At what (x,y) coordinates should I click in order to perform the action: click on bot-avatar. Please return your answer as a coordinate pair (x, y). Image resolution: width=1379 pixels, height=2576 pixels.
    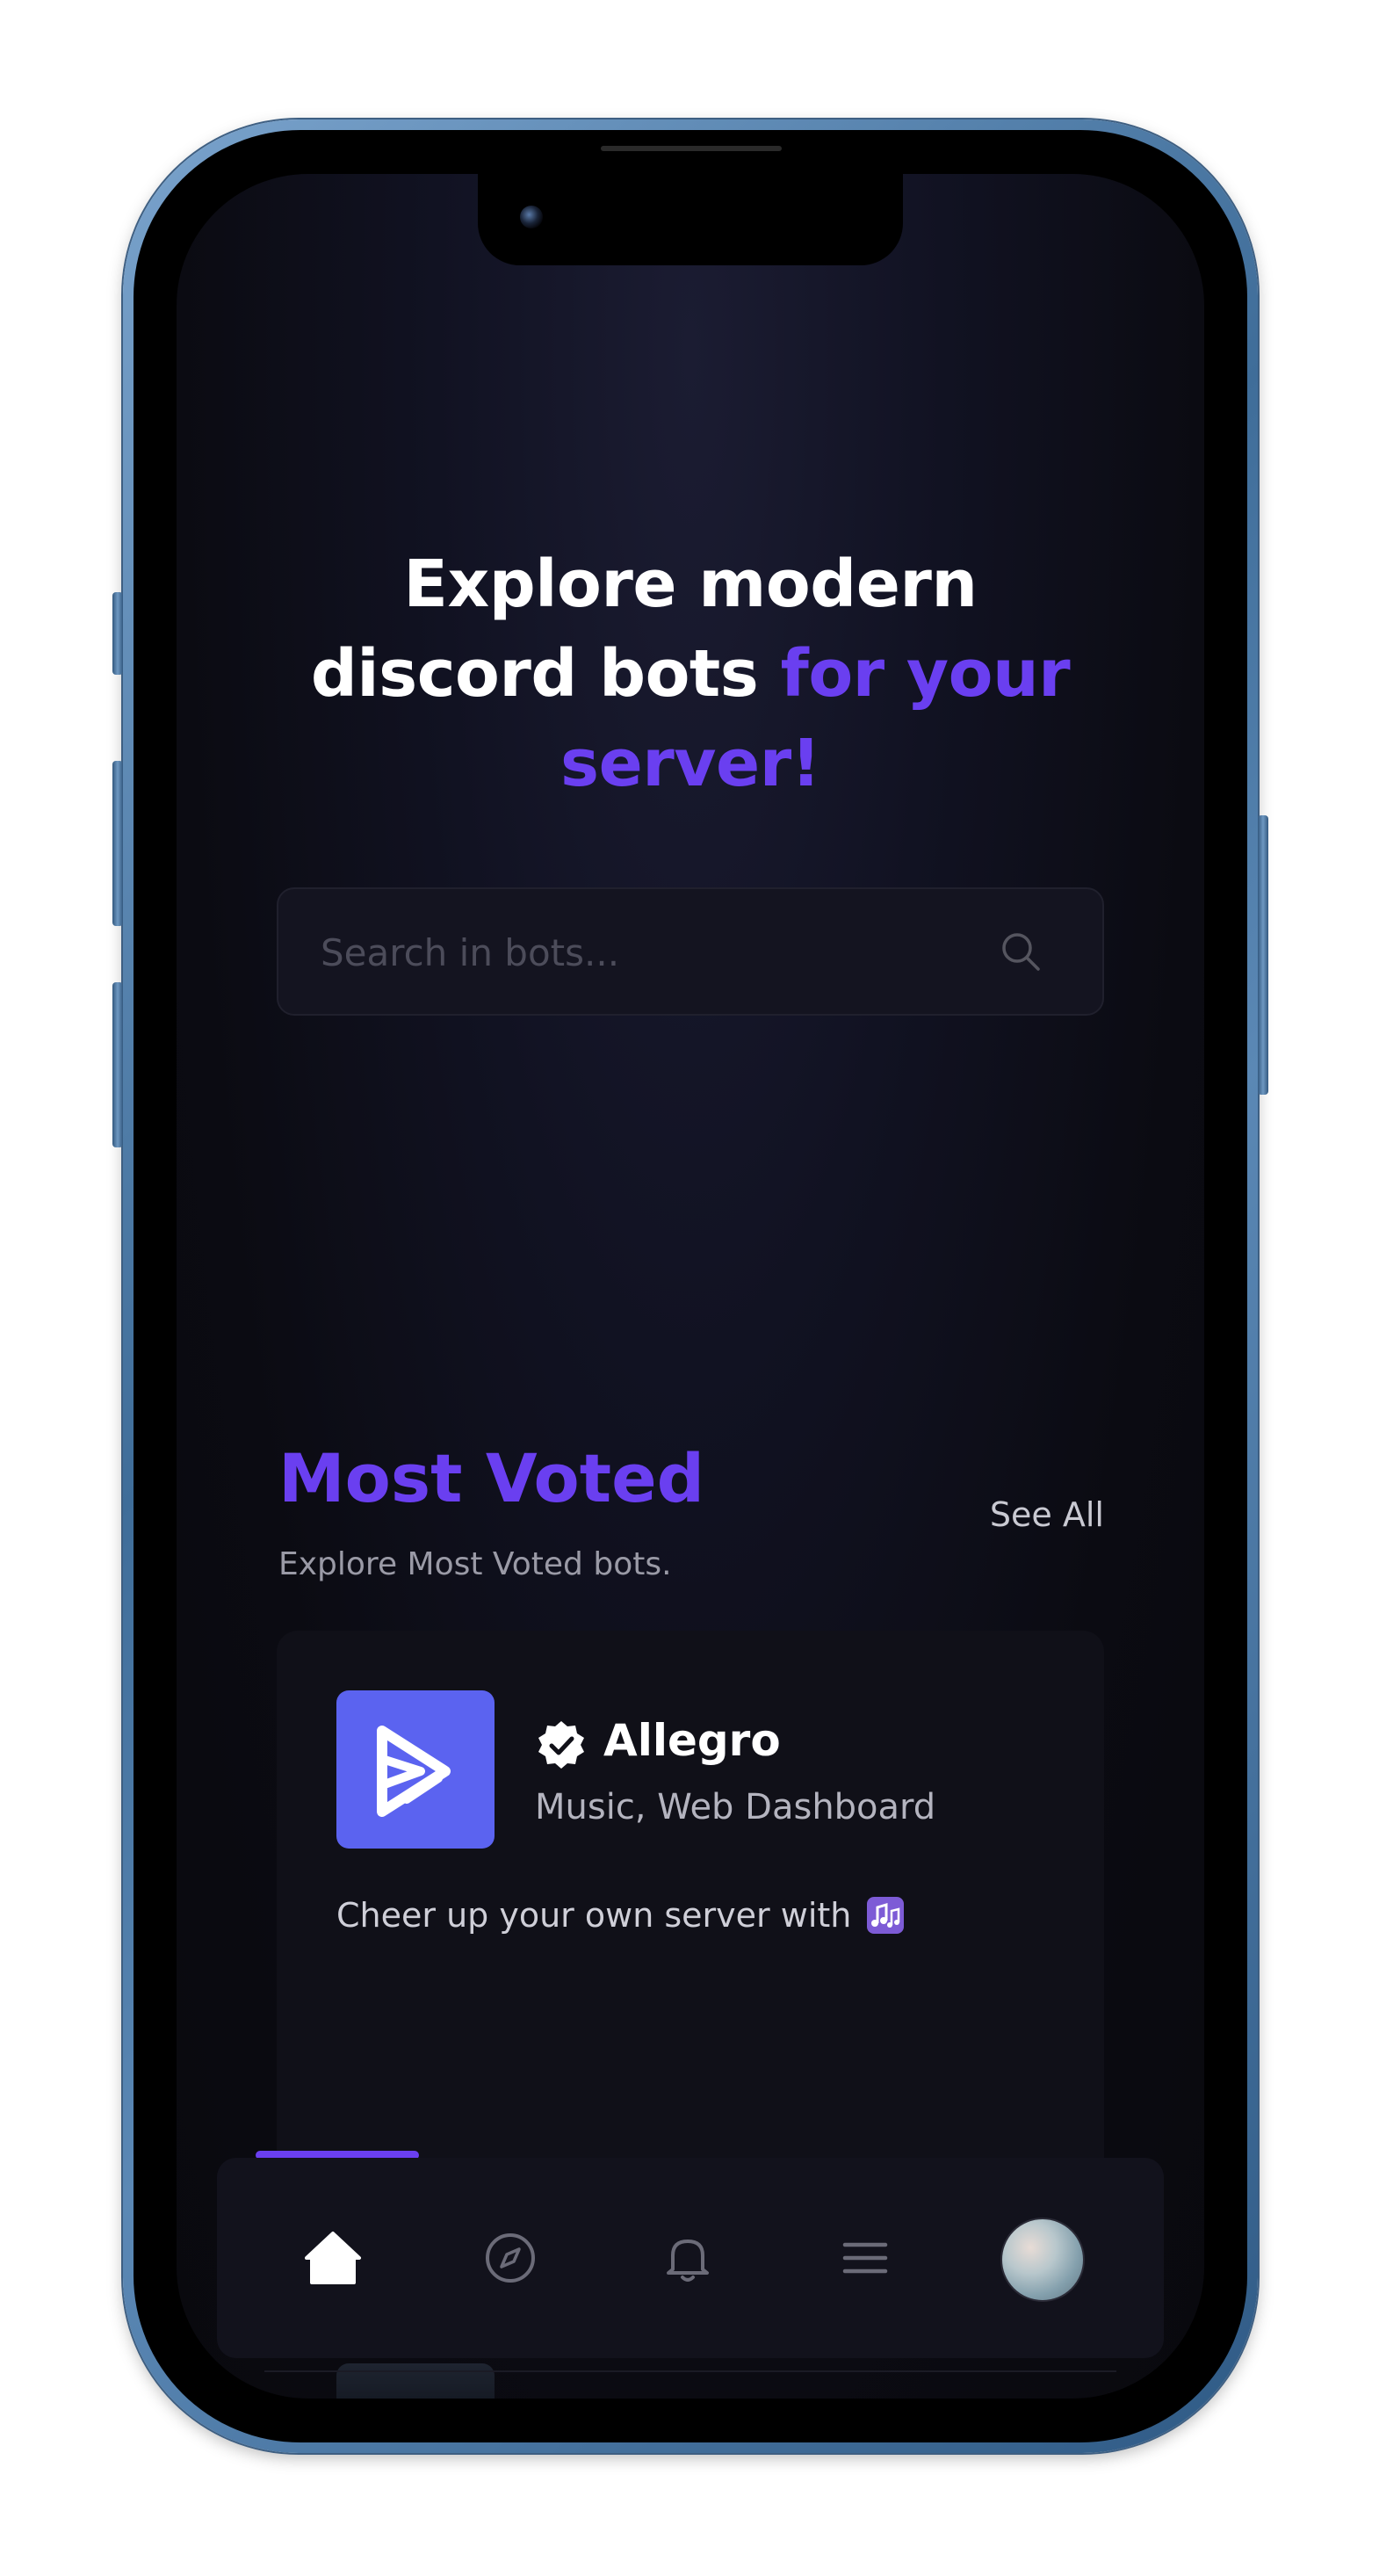
    Looking at the image, I should click on (415, 1769).